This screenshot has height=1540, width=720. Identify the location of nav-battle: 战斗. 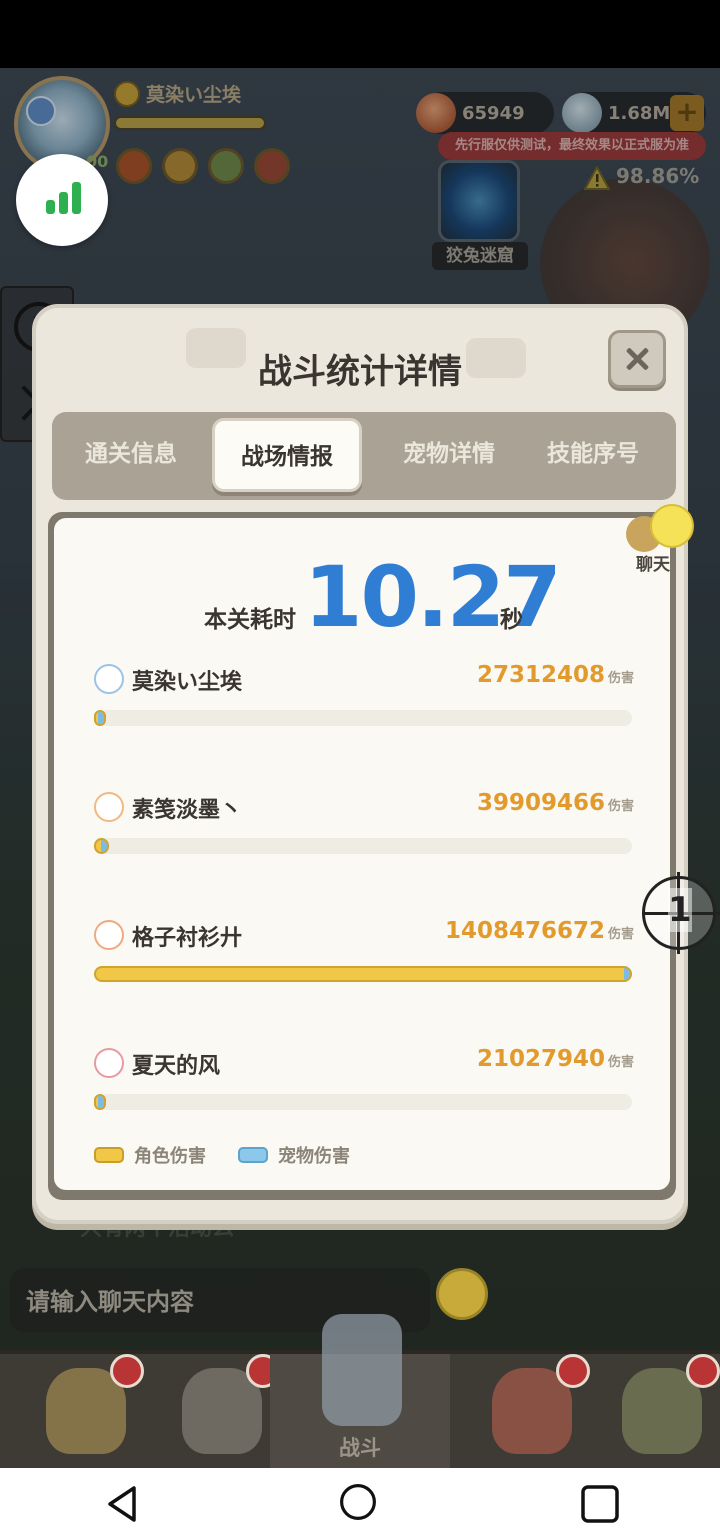
(360, 1391).